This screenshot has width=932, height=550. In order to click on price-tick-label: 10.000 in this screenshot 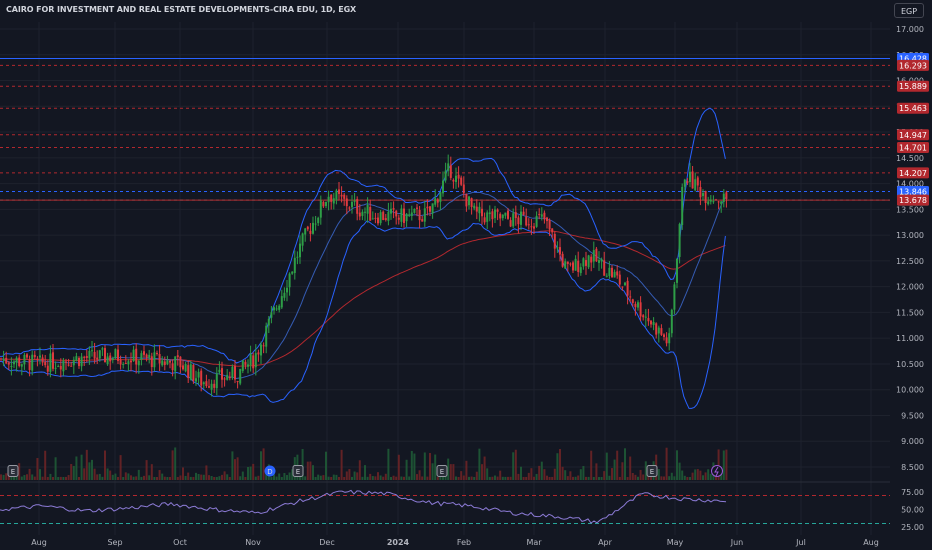, I will do `click(910, 390)`.